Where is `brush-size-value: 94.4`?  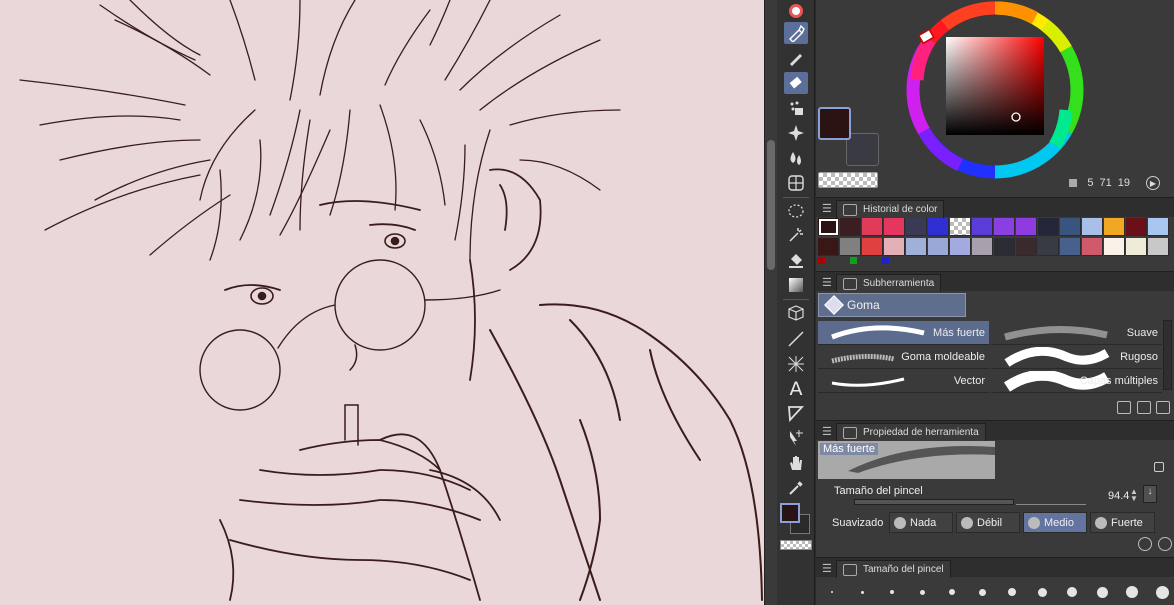 brush-size-value: 94.4 is located at coordinates (1118, 496).